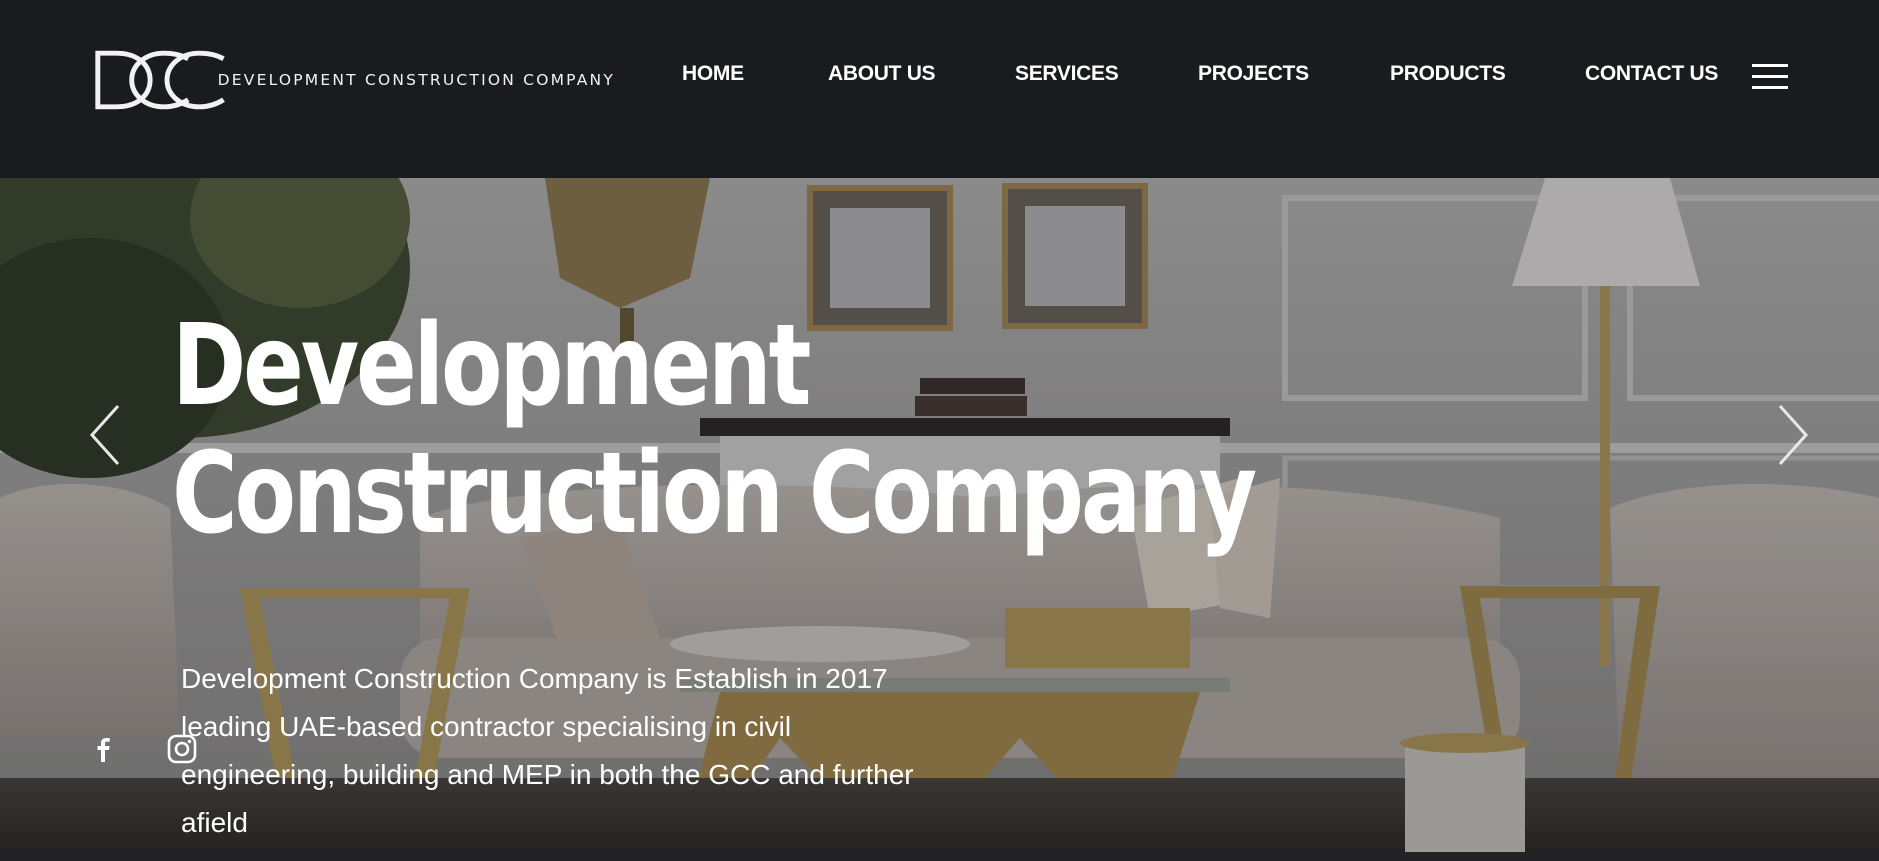 This screenshot has width=1879, height=861. Describe the element at coordinates (182, 749) in the screenshot. I see `instagram-icon` at that location.